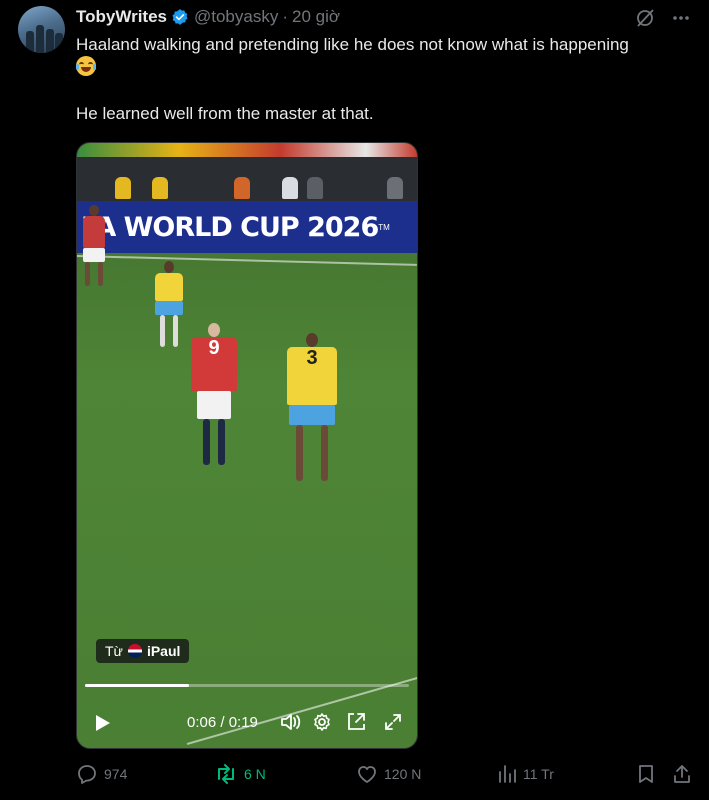 The image size is (709, 800). Describe the element at coordinates (143, 651) in the screenshot. I see `video-source-label: Từ iPaul` at that location.